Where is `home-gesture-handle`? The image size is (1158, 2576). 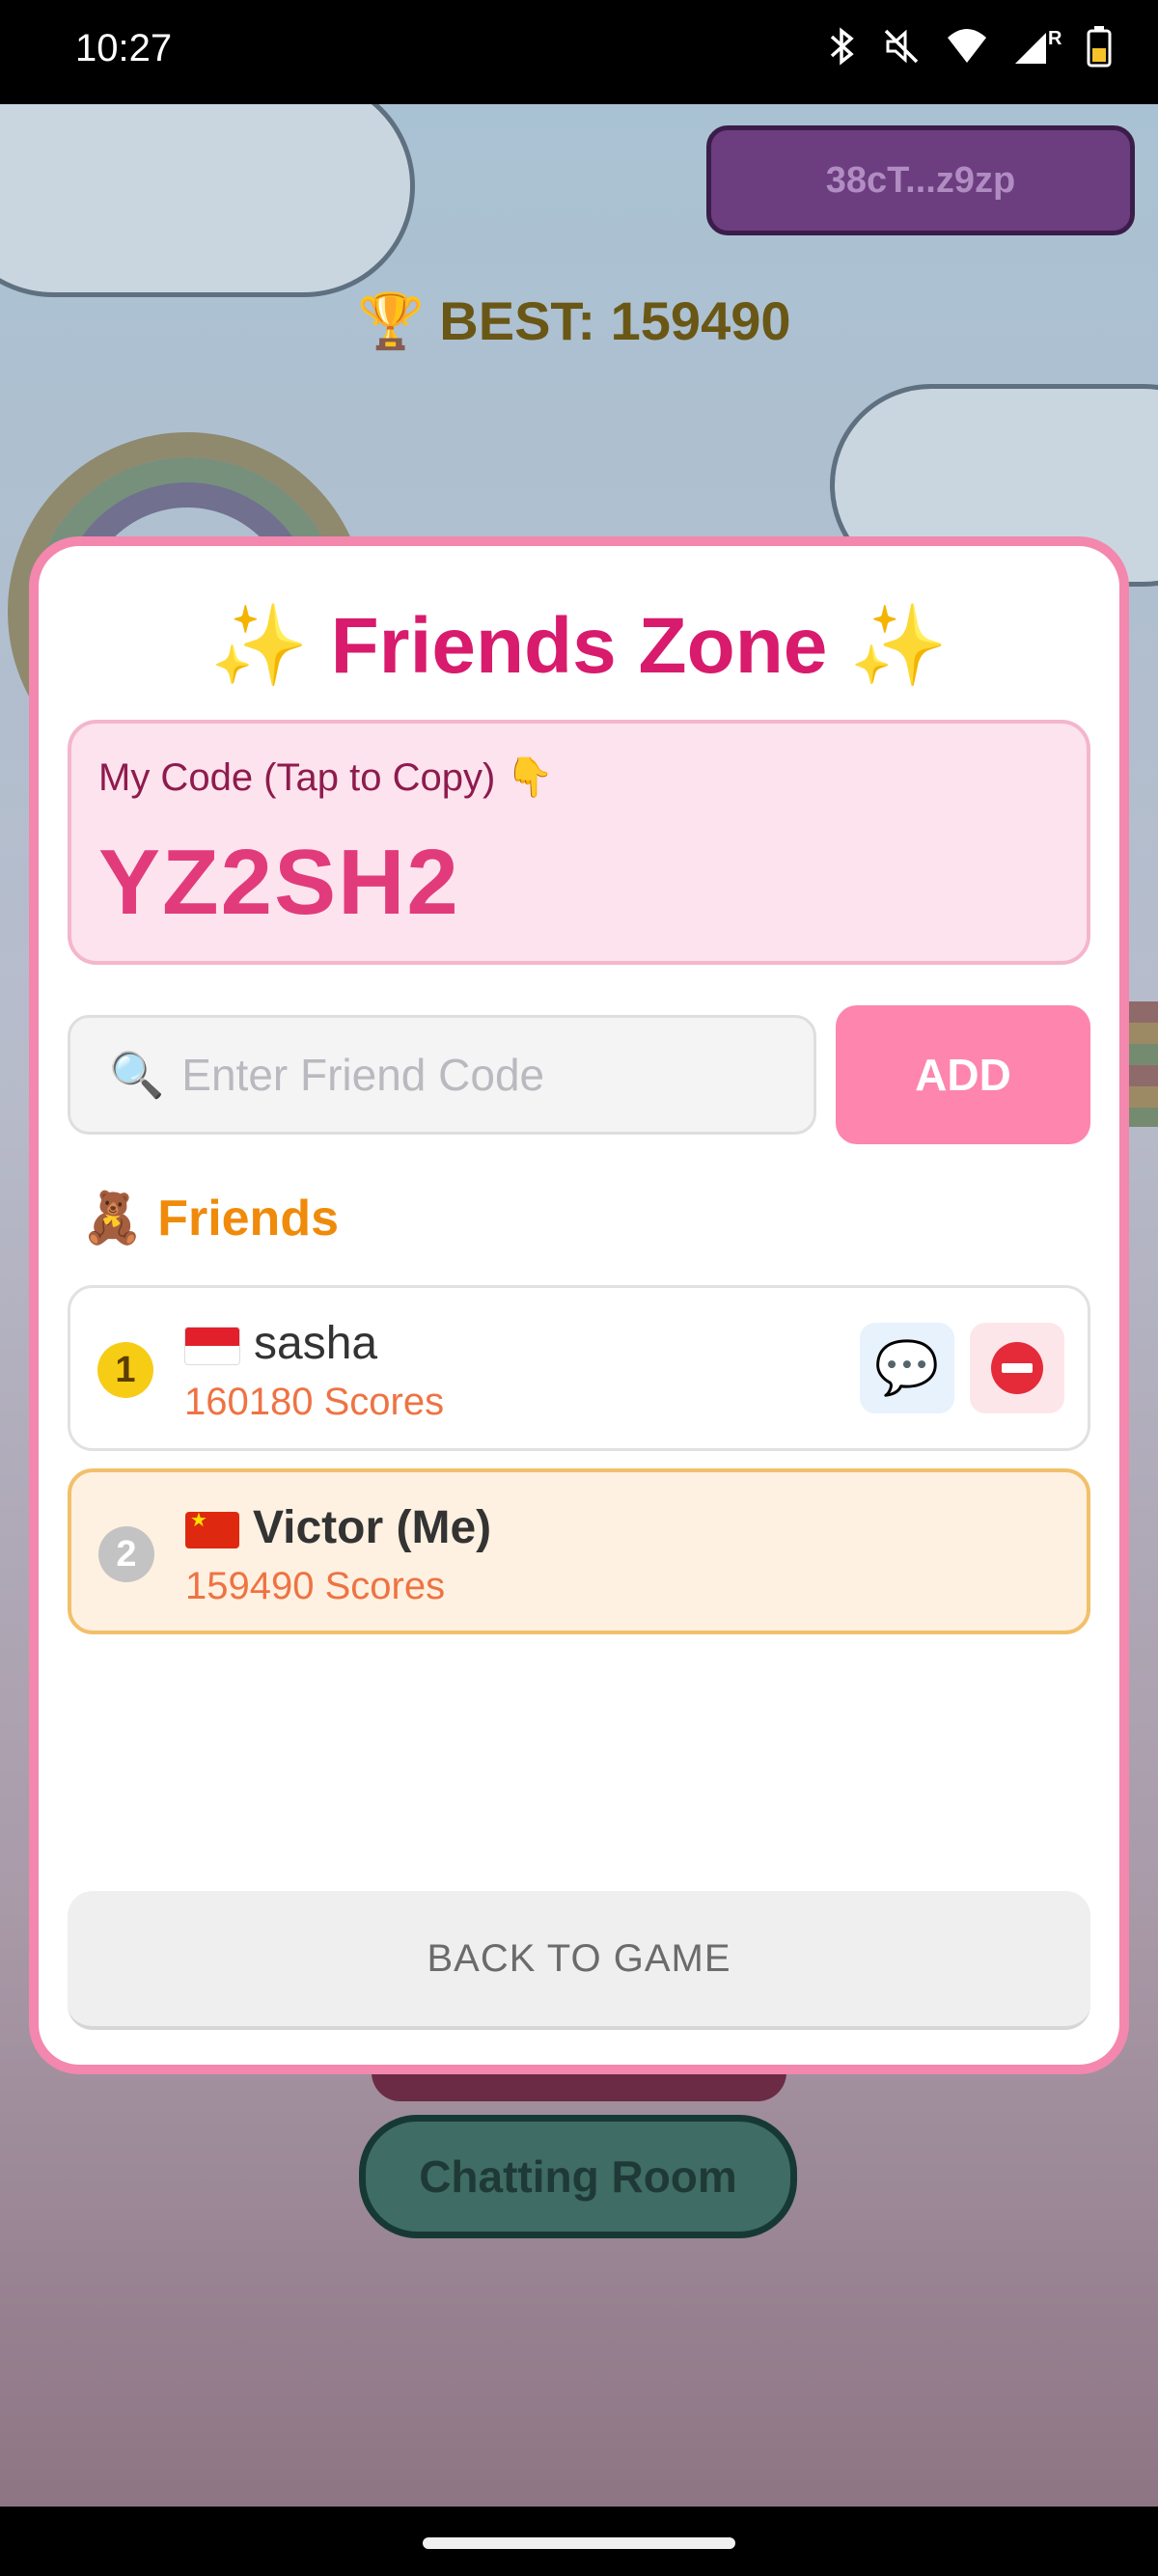
home-gesture-handle is located at coordinates (579, 2543).